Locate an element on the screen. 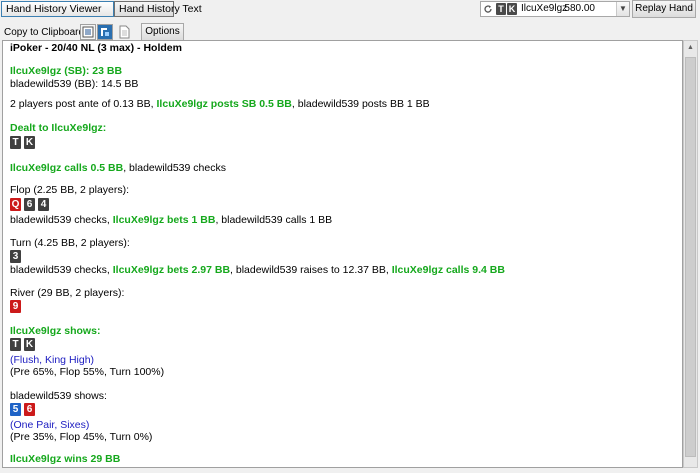 Image resolution: width=700 pixels, height=473 pixels. options-button: Options is located at coordinates (162, 32).